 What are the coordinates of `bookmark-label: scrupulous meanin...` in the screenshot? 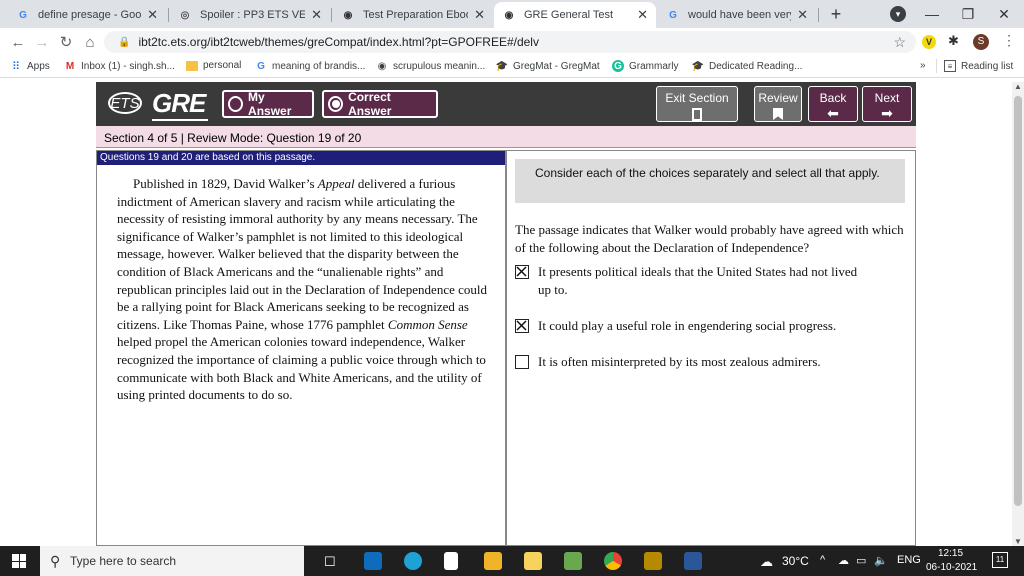 It's located at (439, 66).